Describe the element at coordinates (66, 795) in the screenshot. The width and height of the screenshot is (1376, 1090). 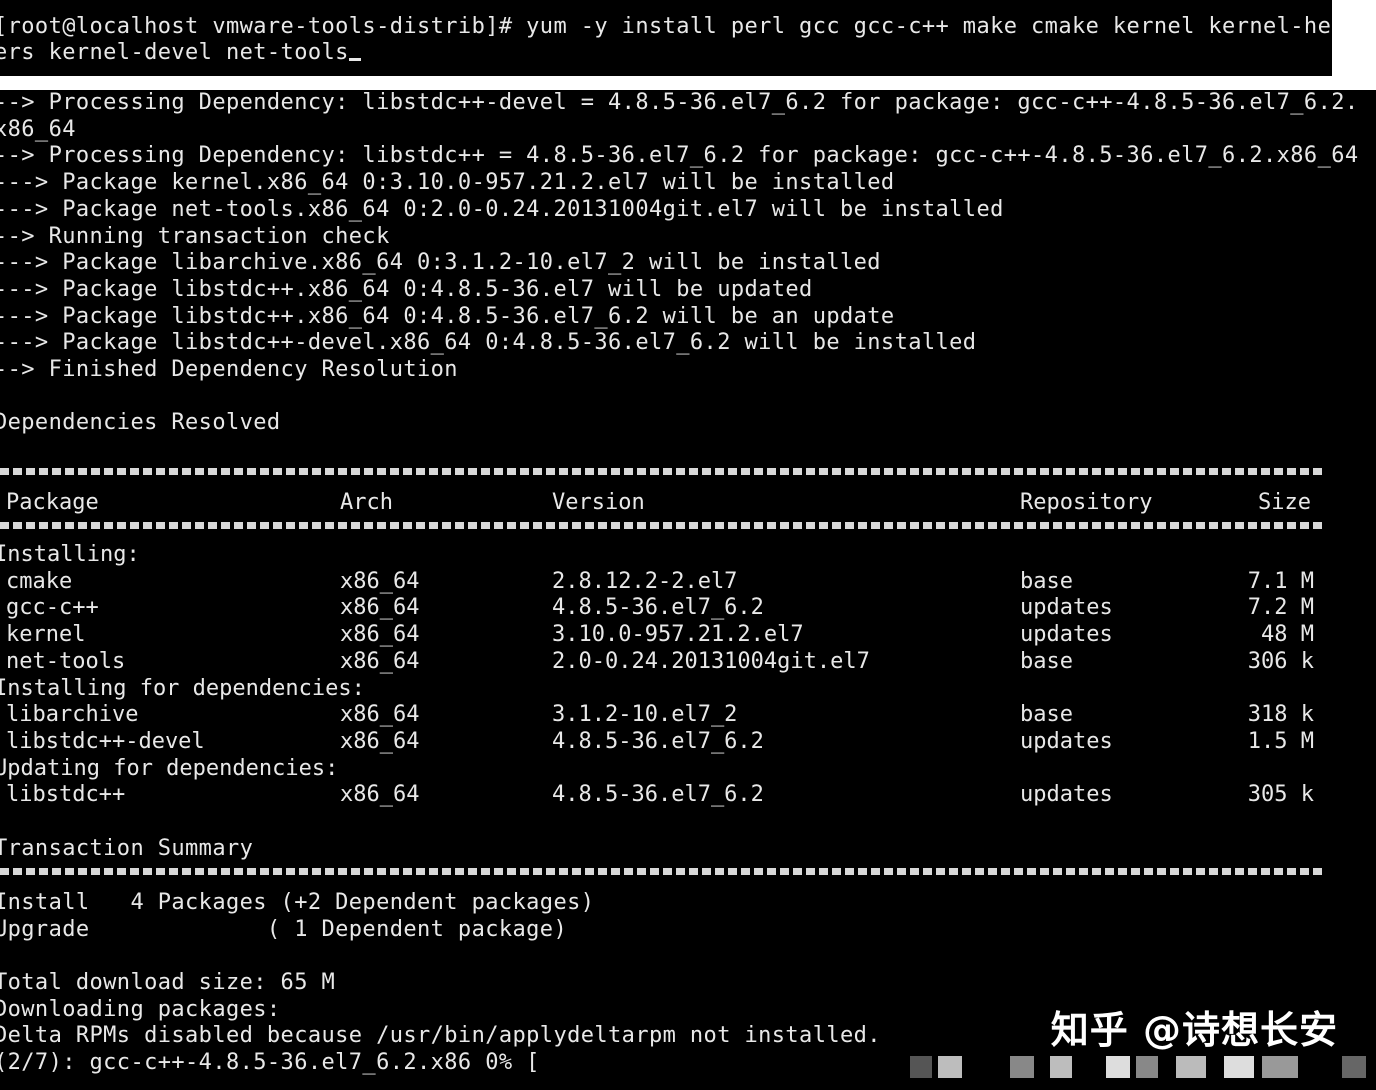
I see `cell-package: libstdc++` at that location.